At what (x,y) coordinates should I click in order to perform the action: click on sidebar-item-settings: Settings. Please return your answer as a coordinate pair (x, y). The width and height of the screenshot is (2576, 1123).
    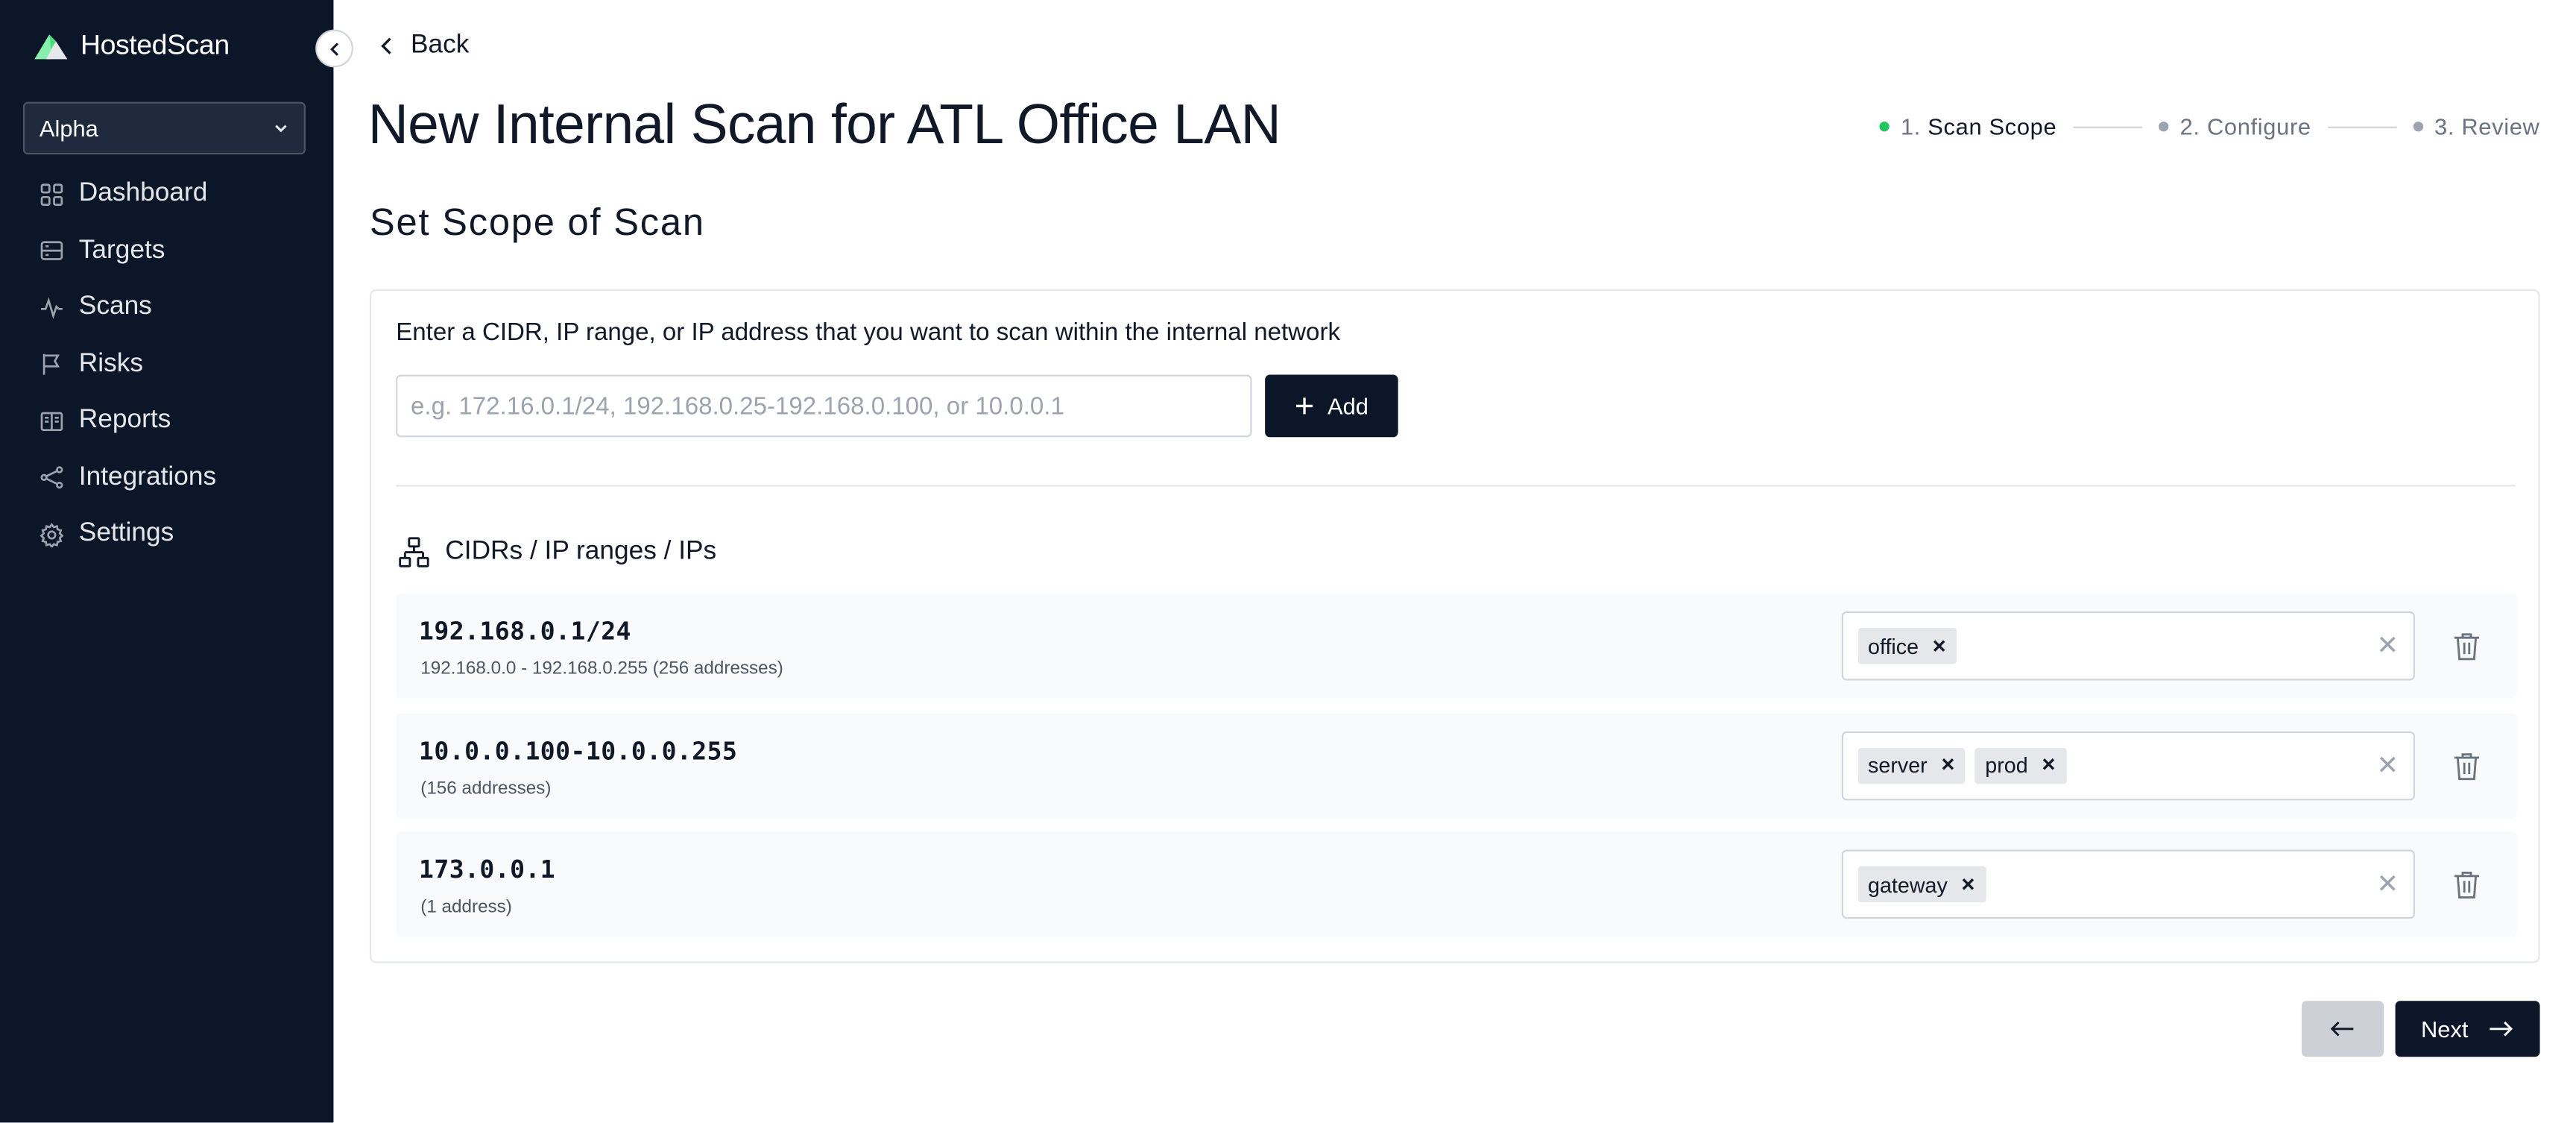
    Looking at the image, I should click on (166, 534).